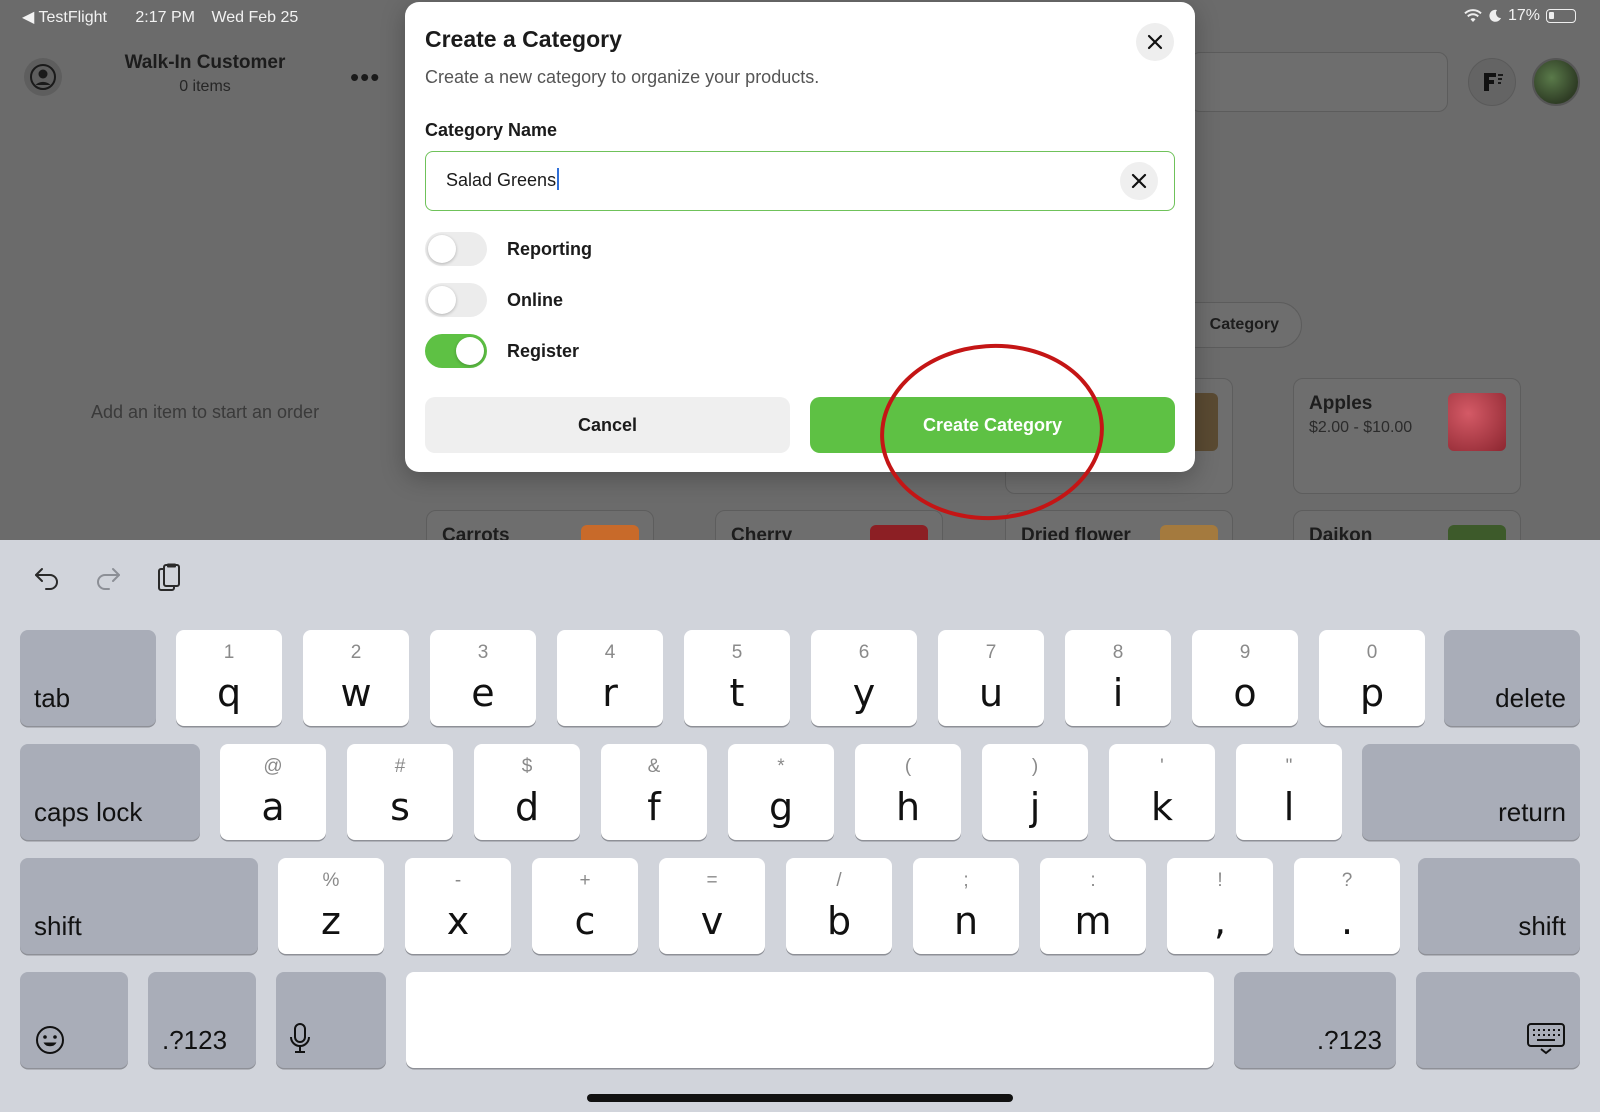  I want to click on category-name-input: Salad Greens, so click(503, 179).